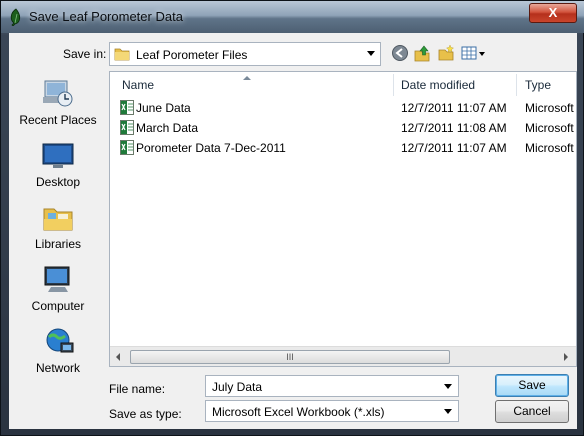  Describe the element at coordinates (58, 306) in the screenshot. I see `place-label: Computer` at that location.